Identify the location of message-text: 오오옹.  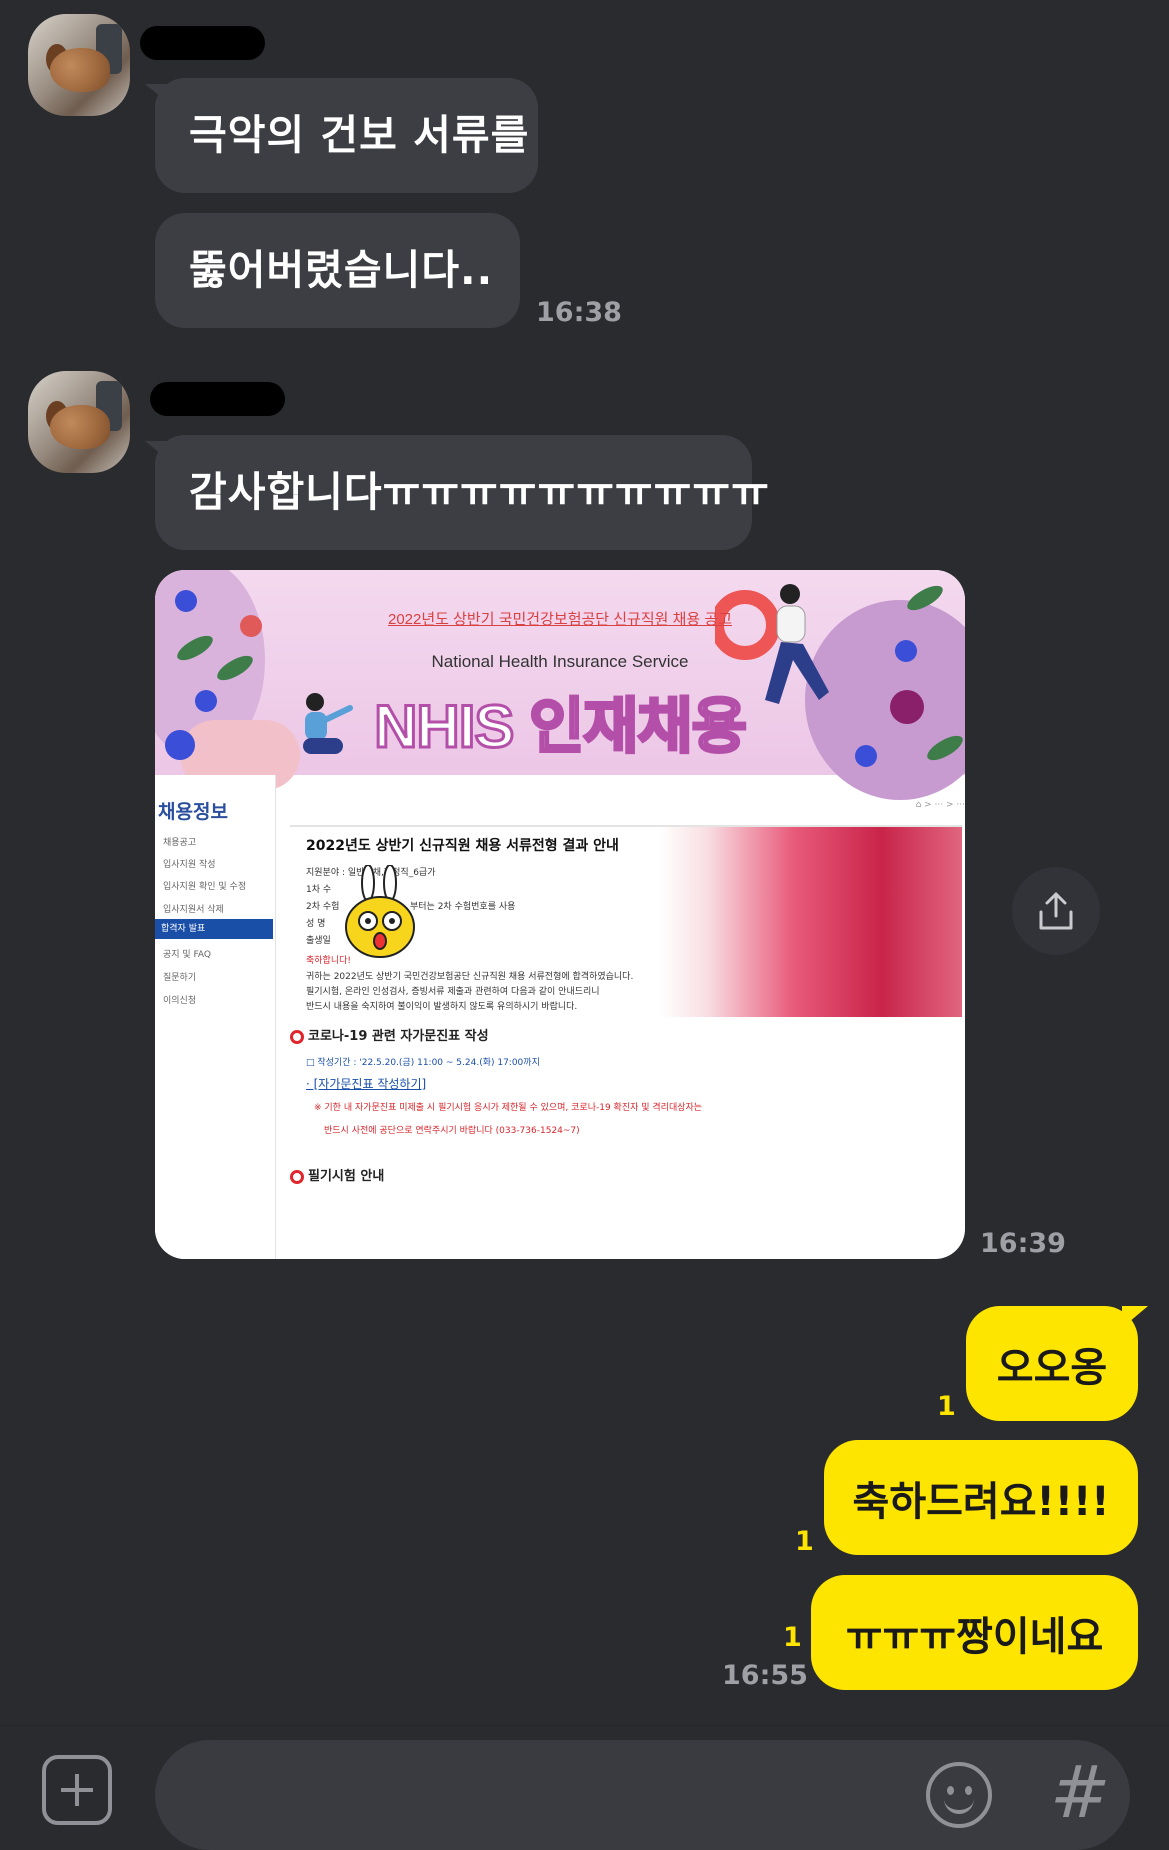
(1052, 1367).